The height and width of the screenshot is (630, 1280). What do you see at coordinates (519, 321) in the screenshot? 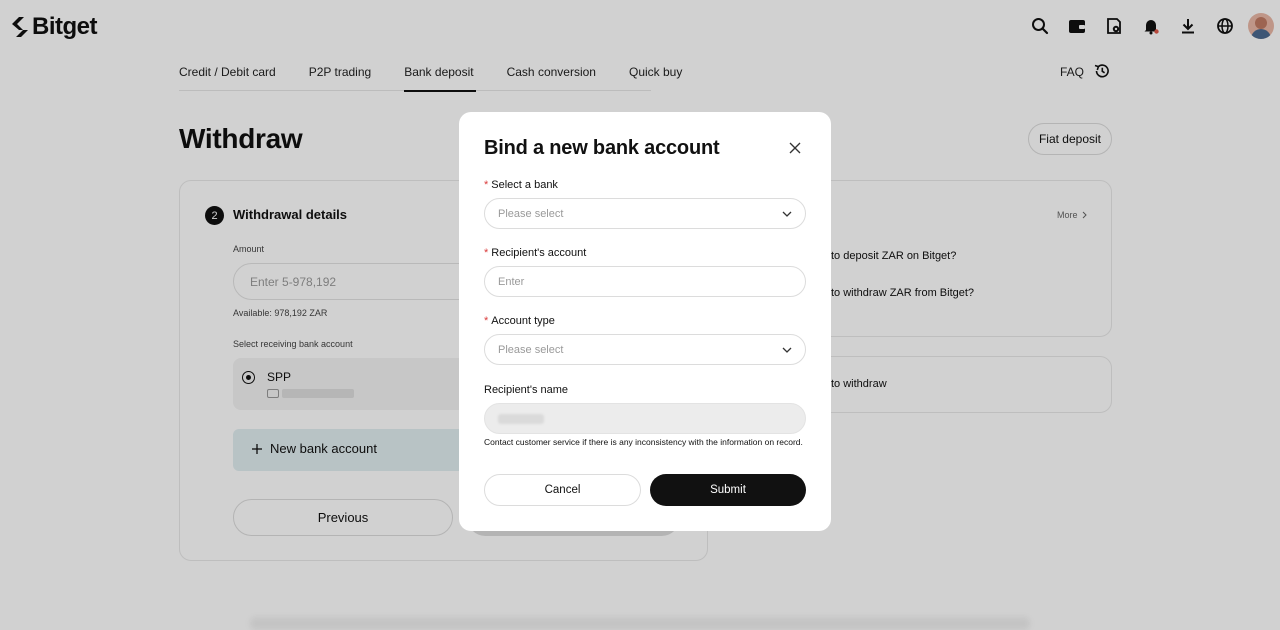
I see `account-type-label: * Account type` at bounding box center [519, 321].